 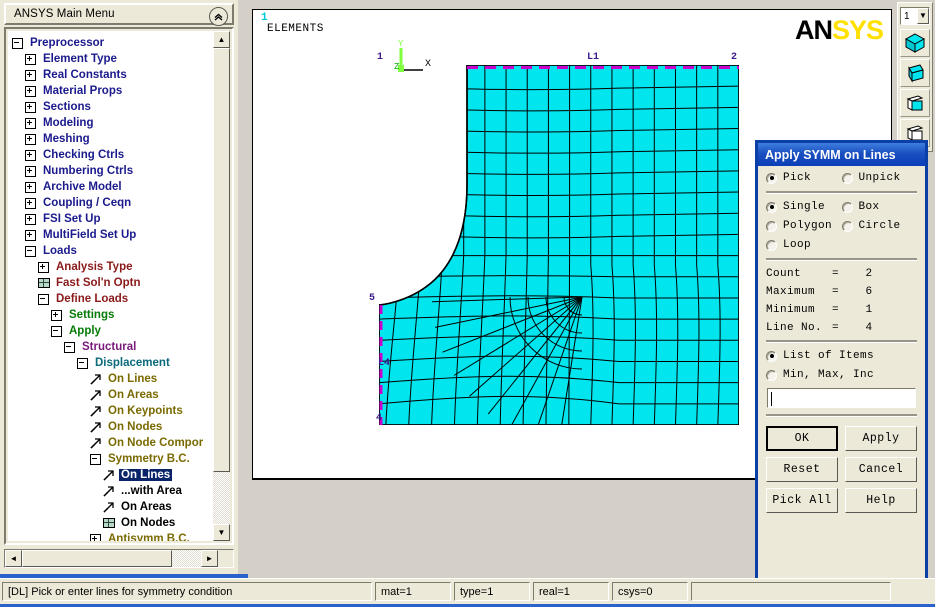 What do you see at coordinates (804, 226) in the screenshot?
I see `pick-method-polygon: Polygon` at bounding box center [804, 226].